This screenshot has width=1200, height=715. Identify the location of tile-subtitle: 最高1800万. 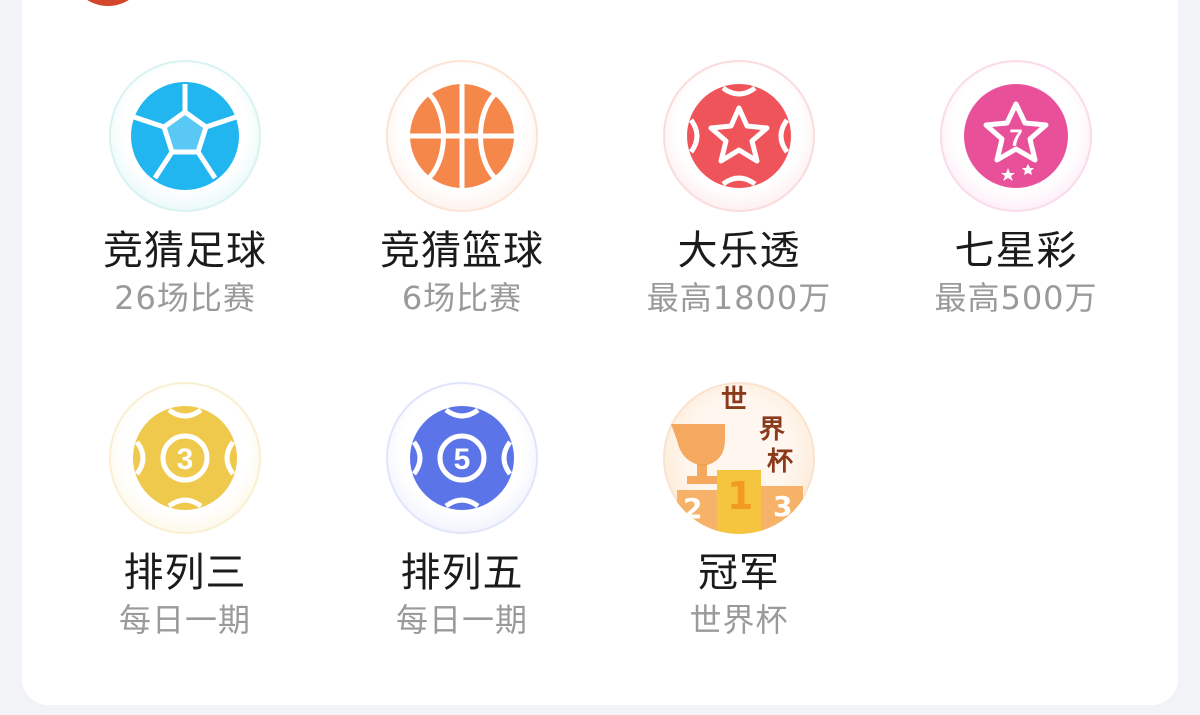
(739, 298).